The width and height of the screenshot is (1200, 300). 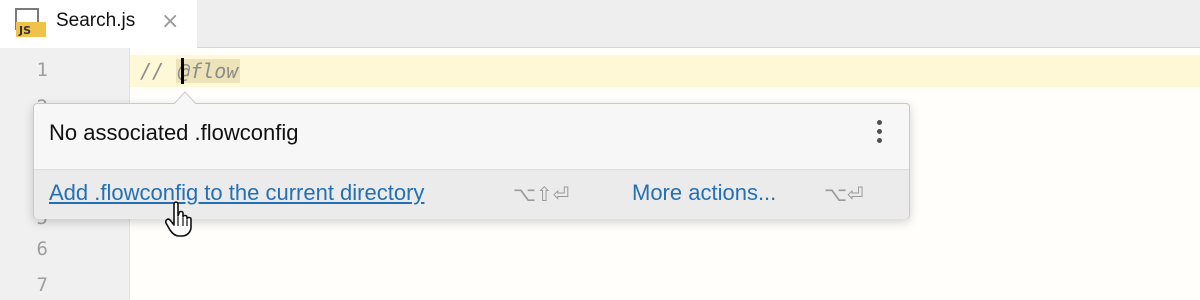 What do you see at coordinates (208, 71) in the screenshot?
I see `flow-annotation: @flow` at bounding box center [208, 71].